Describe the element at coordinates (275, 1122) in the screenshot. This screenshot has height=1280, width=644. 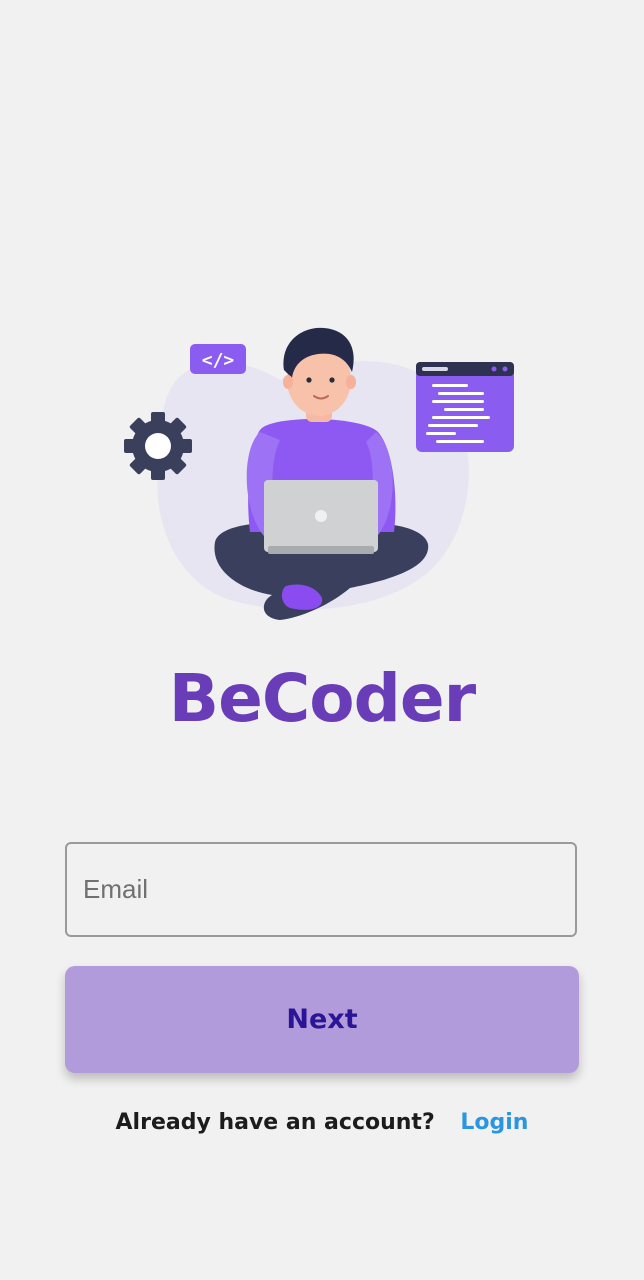
I see `login-prompt-text: Already have an account?` at that location.